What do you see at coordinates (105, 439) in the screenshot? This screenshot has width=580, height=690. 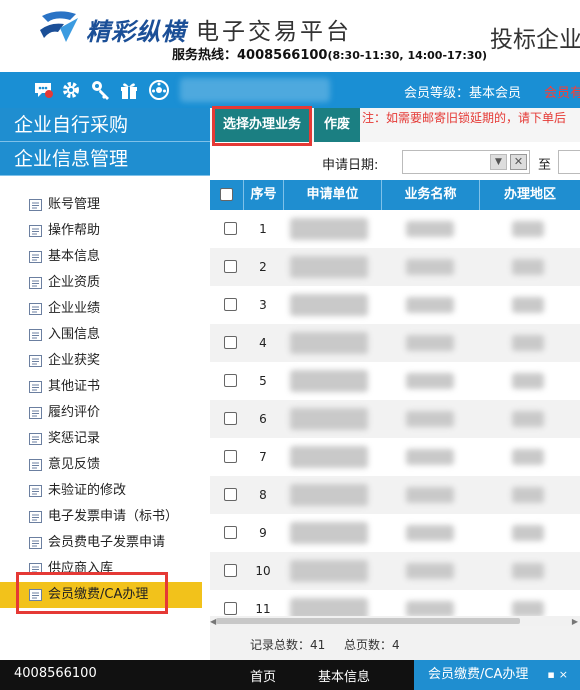 I see `sidebar-item: 奖惩记录` at bounding box center [105, 439].